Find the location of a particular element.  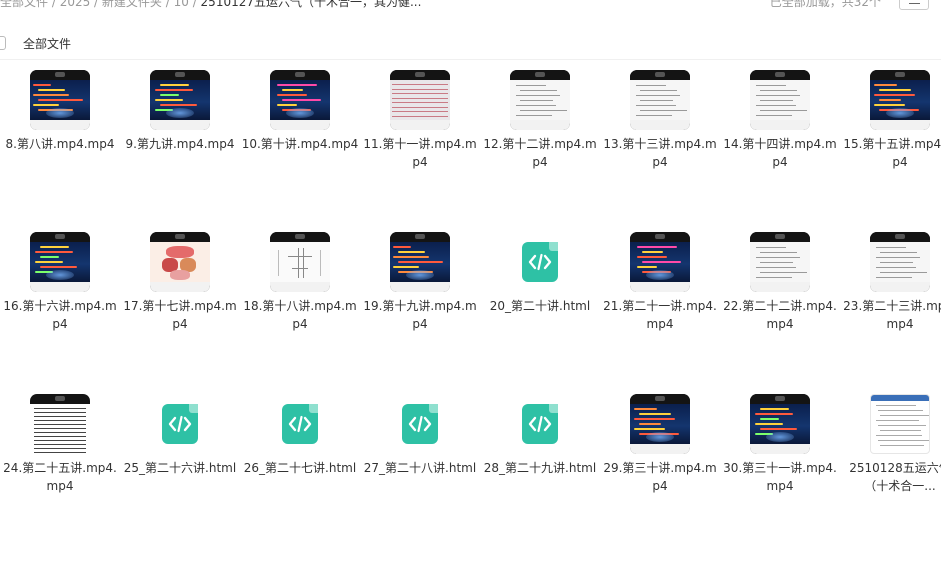

file-item: 9.第九讲.mp4.mp4 is located at coordinates (180, 144).